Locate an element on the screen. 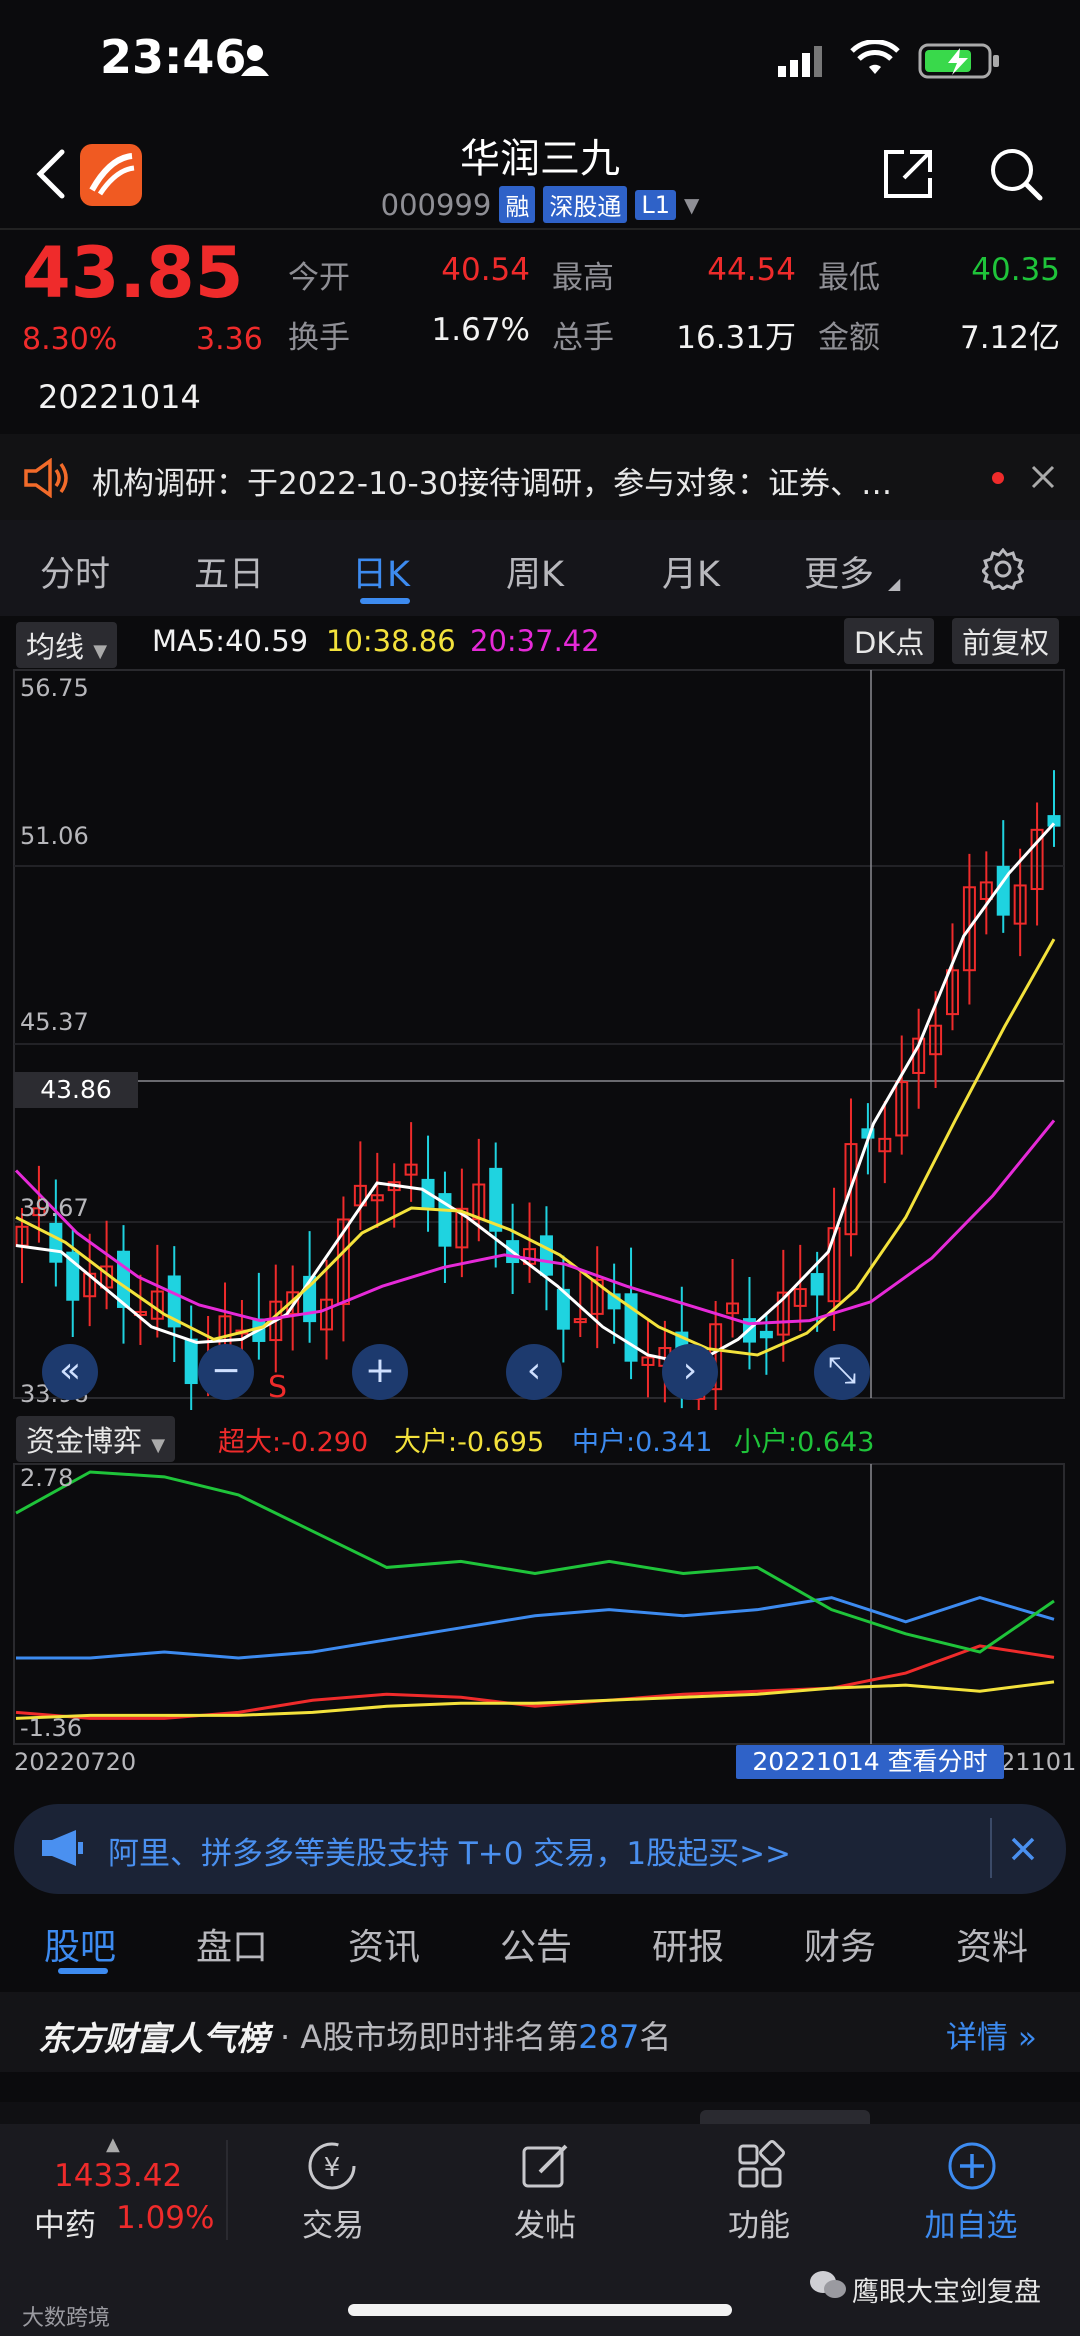 Image resolution: width=1080 pixels, height=2336 pixels. tab-order-book: 盘口 is located at coordinates (232, 1944).